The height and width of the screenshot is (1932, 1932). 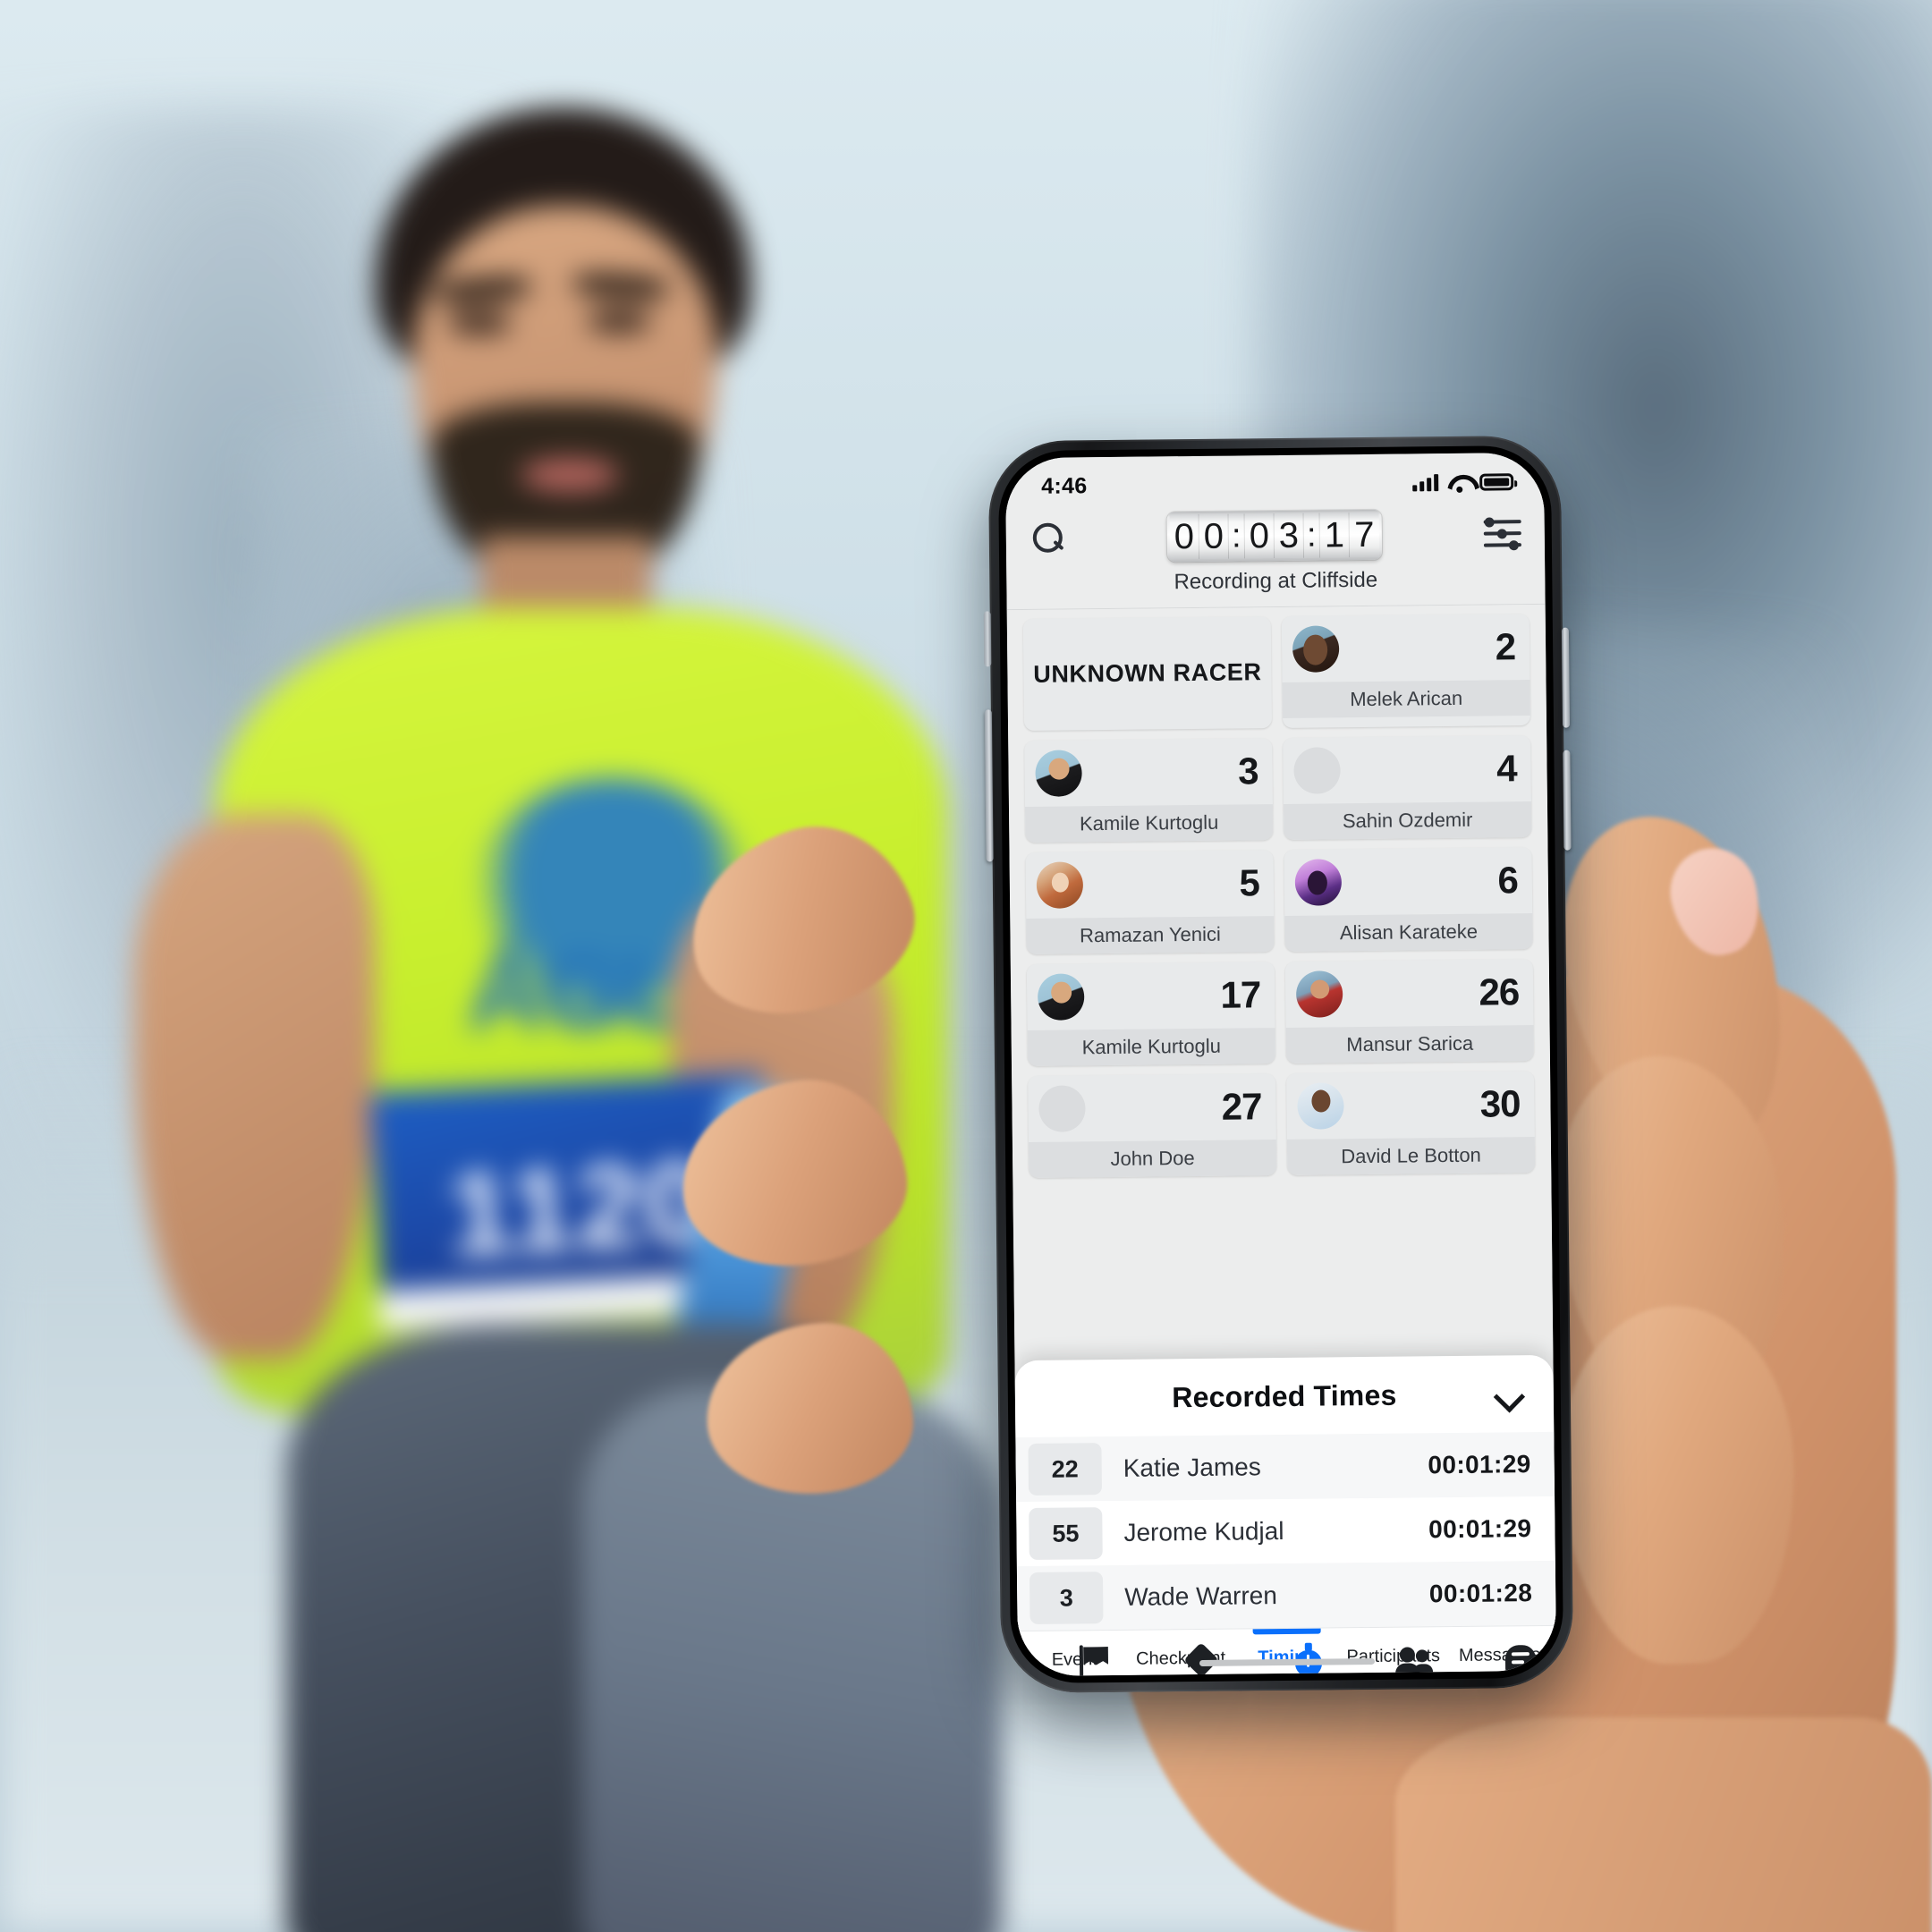 I want to click on racer-name: David Le Botton, so click(x=1411, y=1156).